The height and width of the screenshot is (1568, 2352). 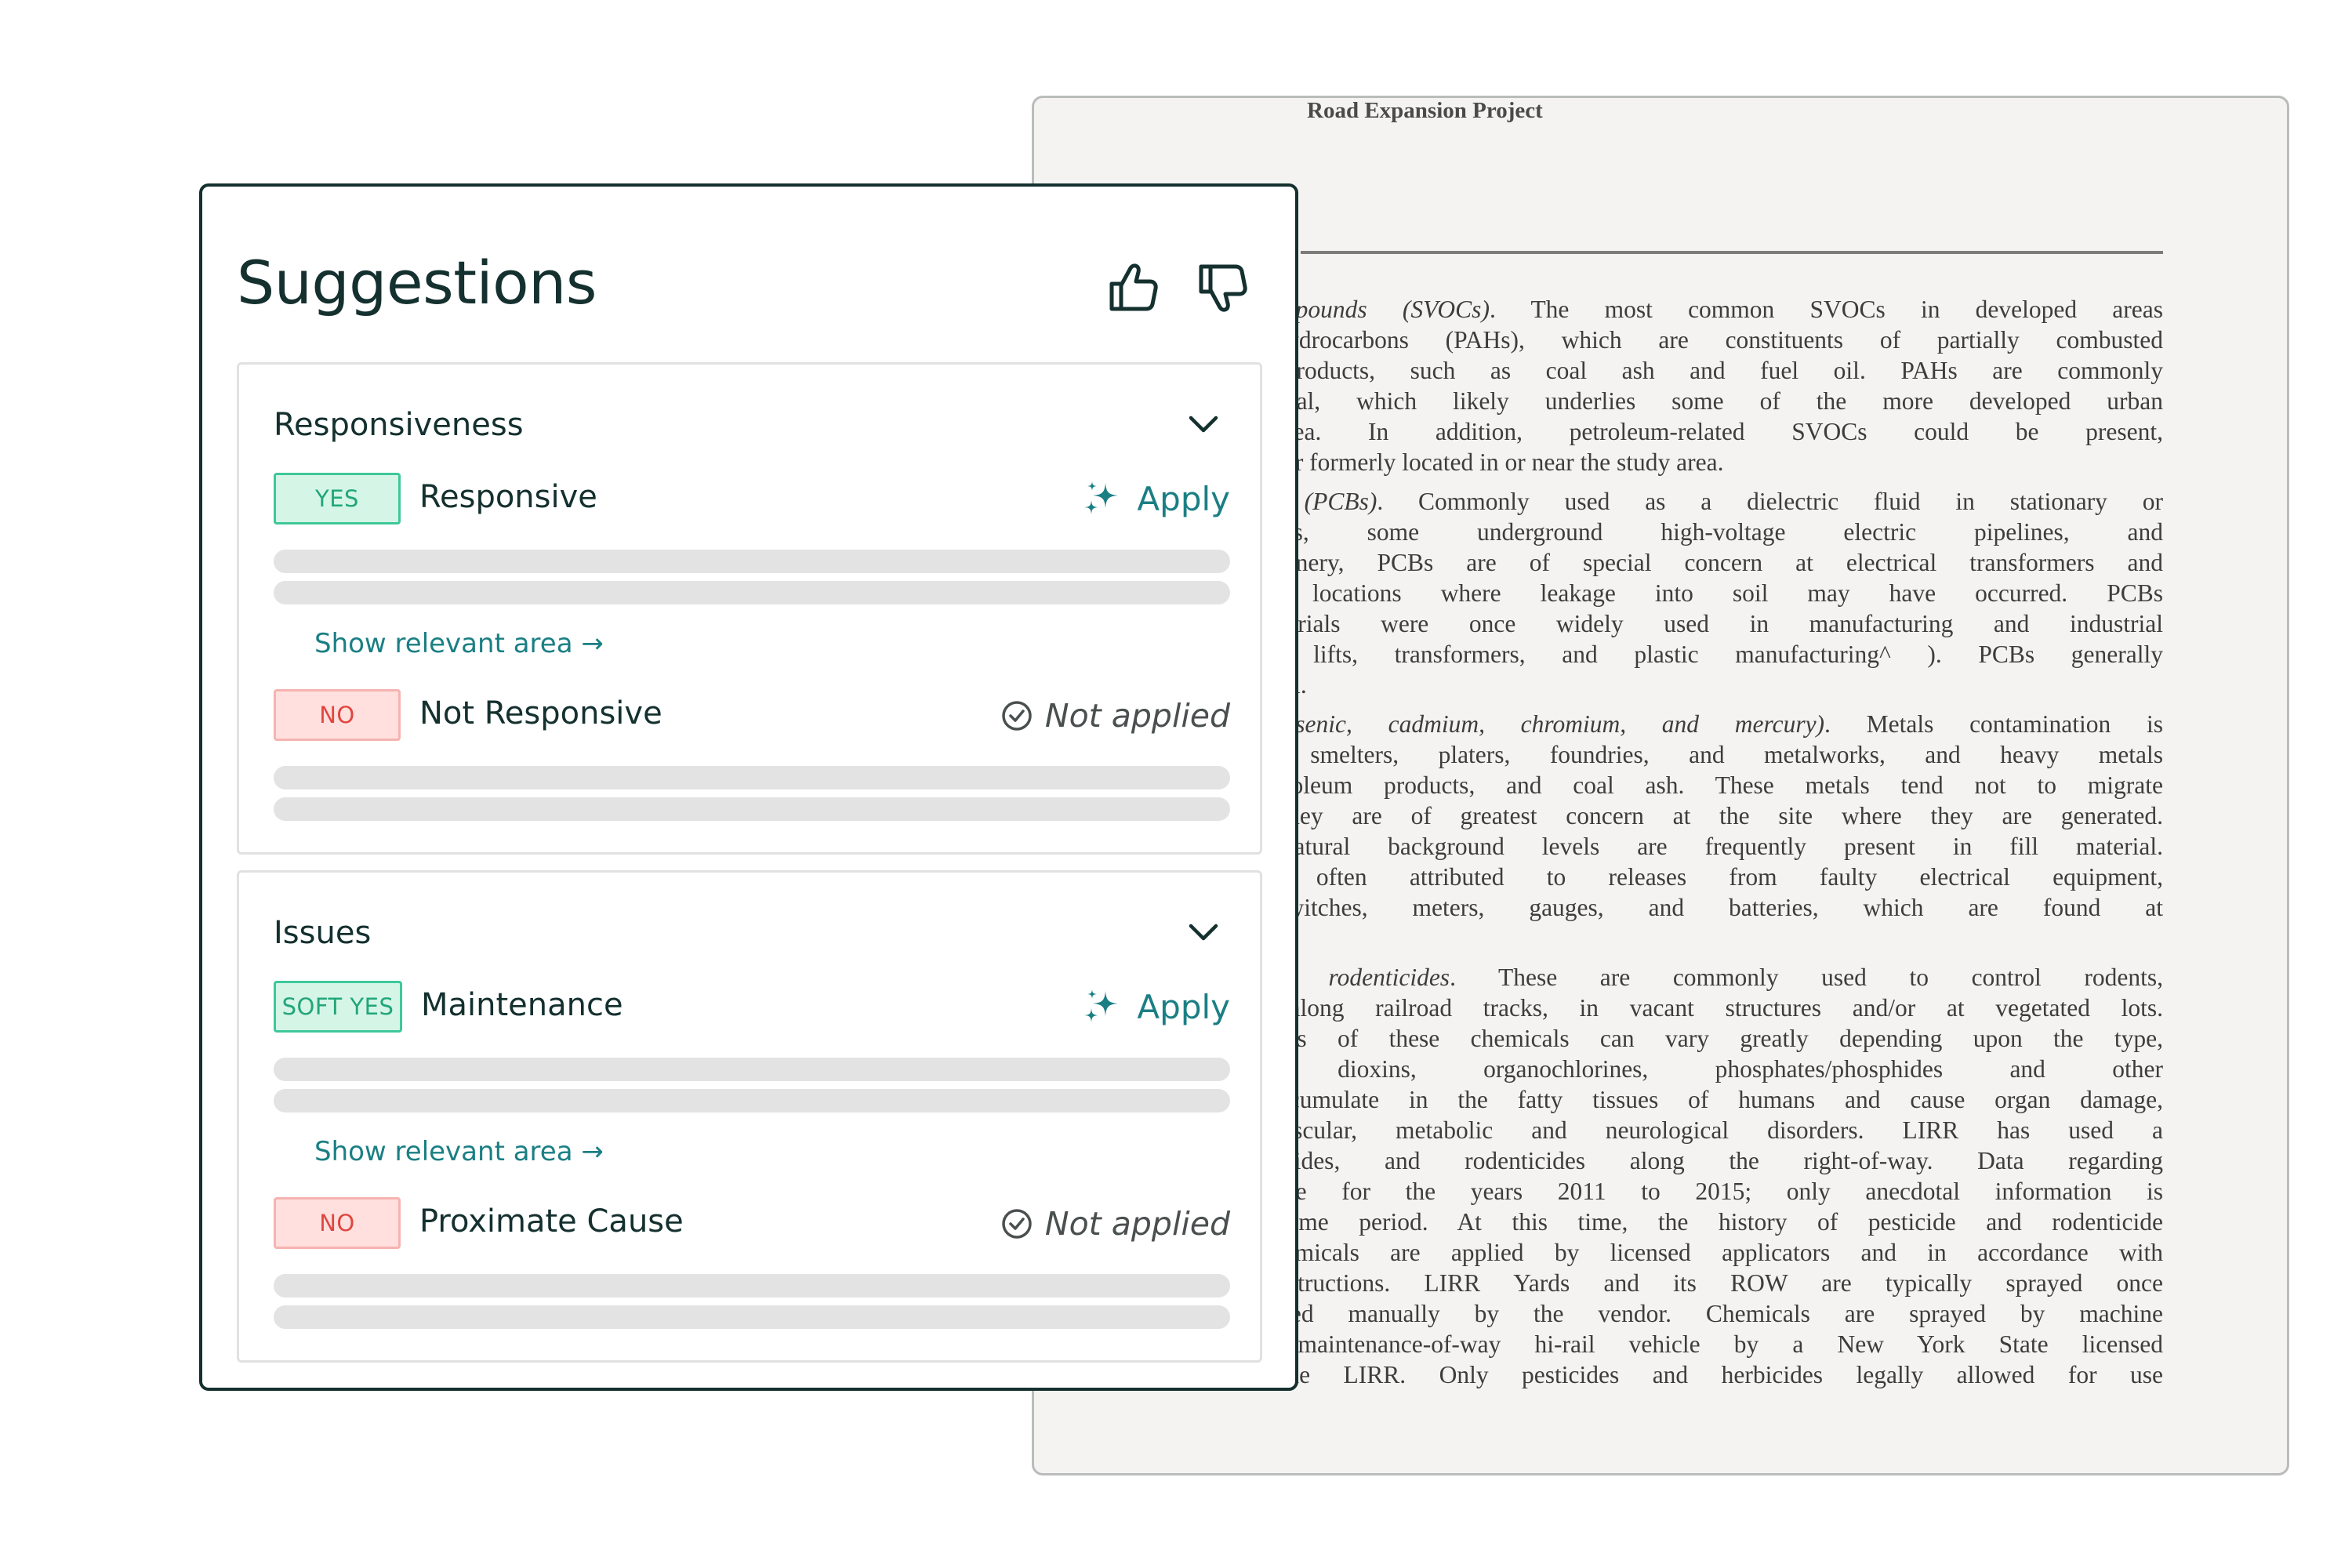 What do you see at coordinates (752, 716) in the screenshot?
I see `suggestion-row: NO Not Responsive Not applied` at bounding box center [752, 716].